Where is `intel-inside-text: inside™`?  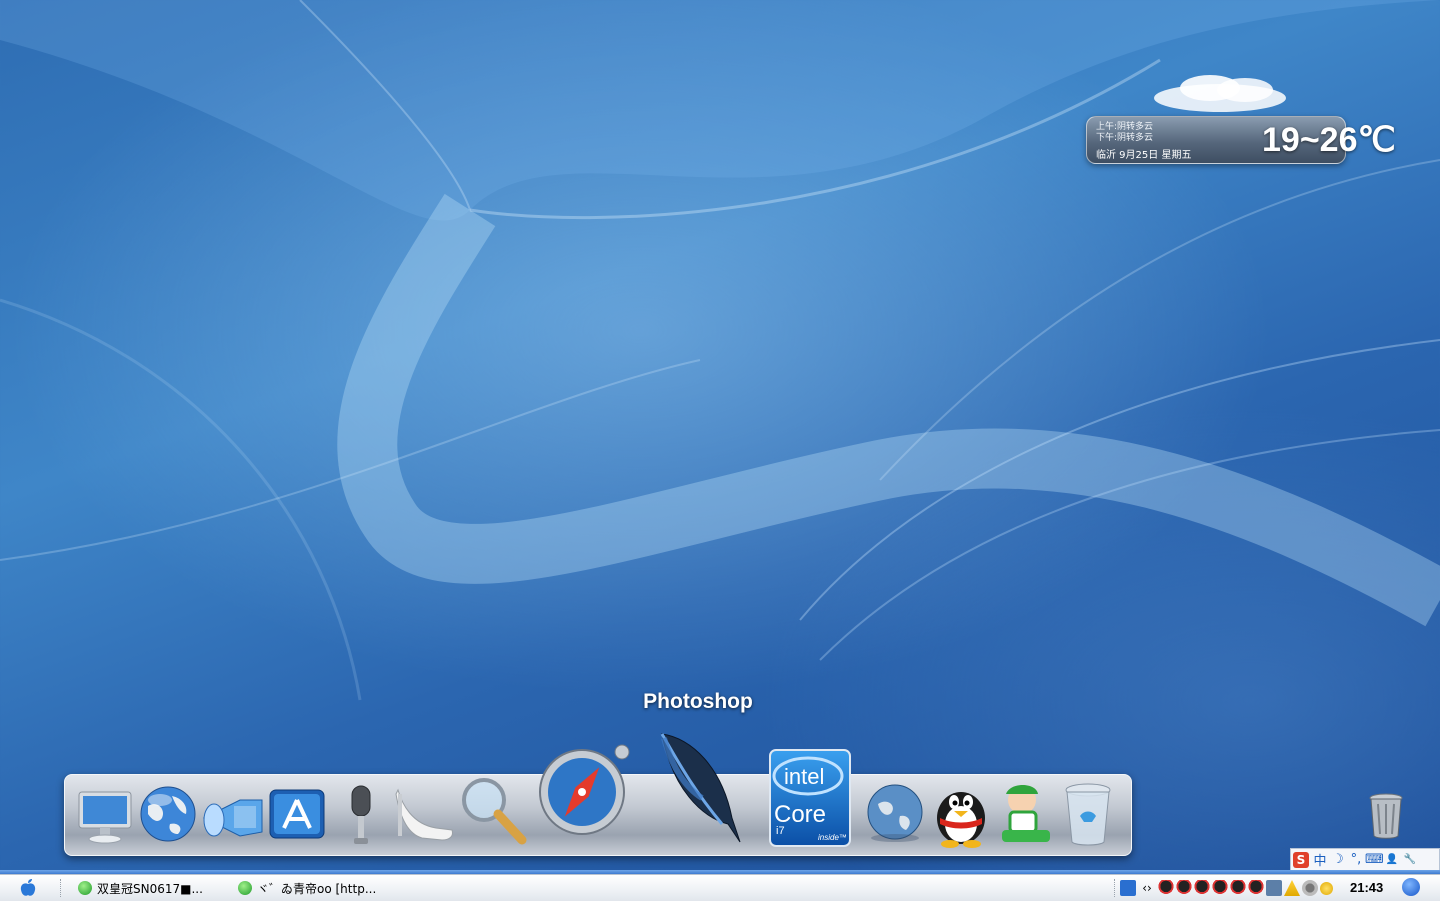 intel-inside-text: inside™ is located at coordinates (832, 837).